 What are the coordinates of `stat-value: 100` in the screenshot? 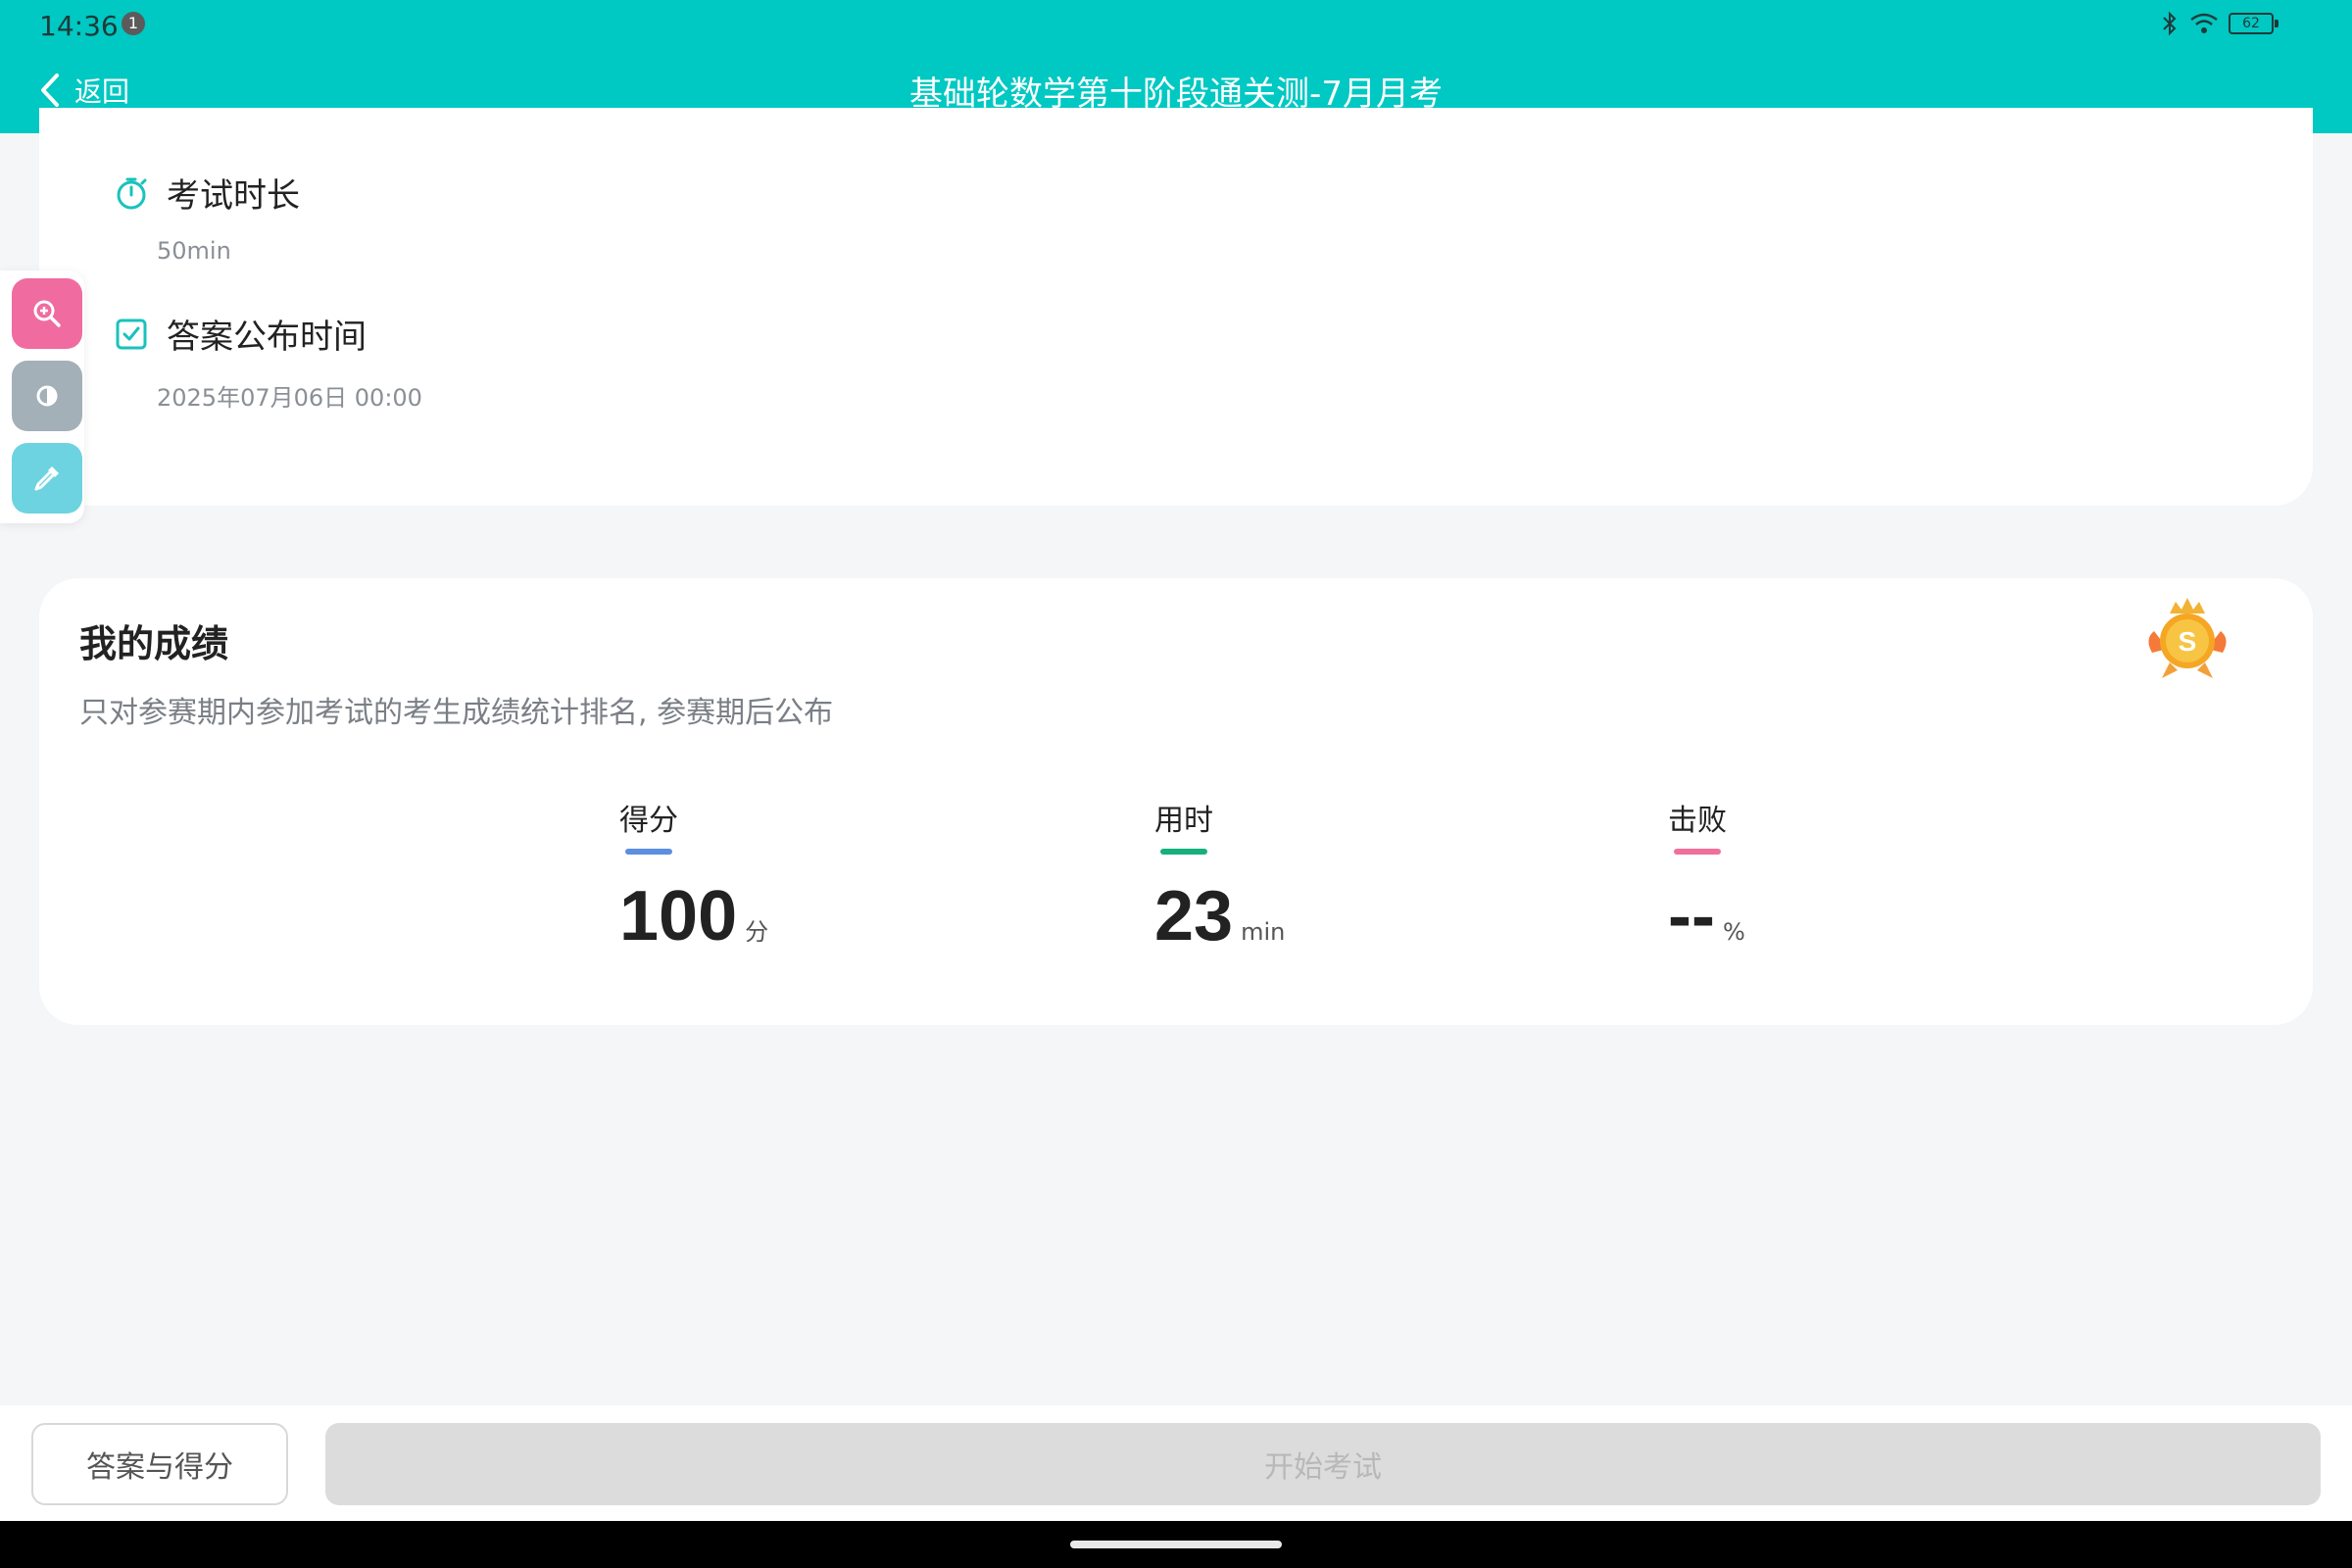 It's located at (678, 916).